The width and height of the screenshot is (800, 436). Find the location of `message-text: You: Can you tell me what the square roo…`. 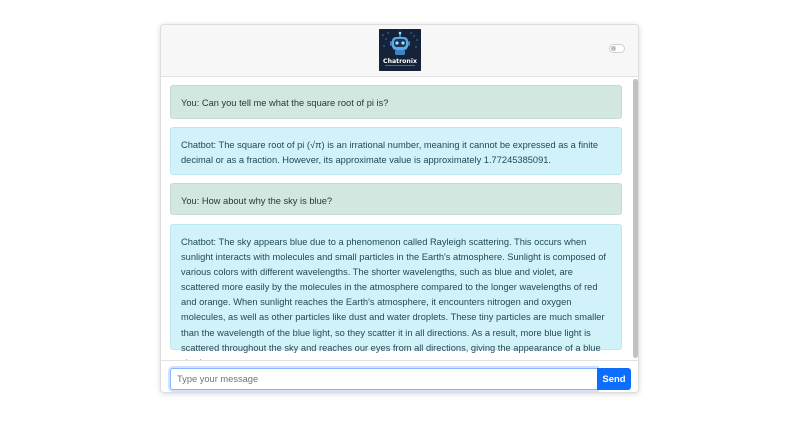

message-text: You: Can you tell me what the square roo… is located at coordinates (285, 103).